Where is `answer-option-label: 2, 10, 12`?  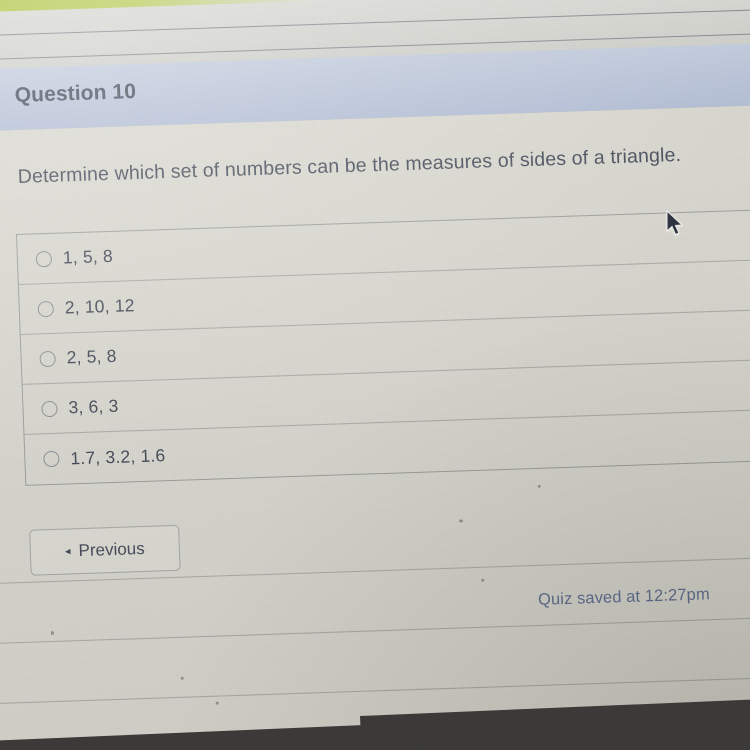
answer-option-label: 2, 10, 12 is located at coordinates (99, 306).